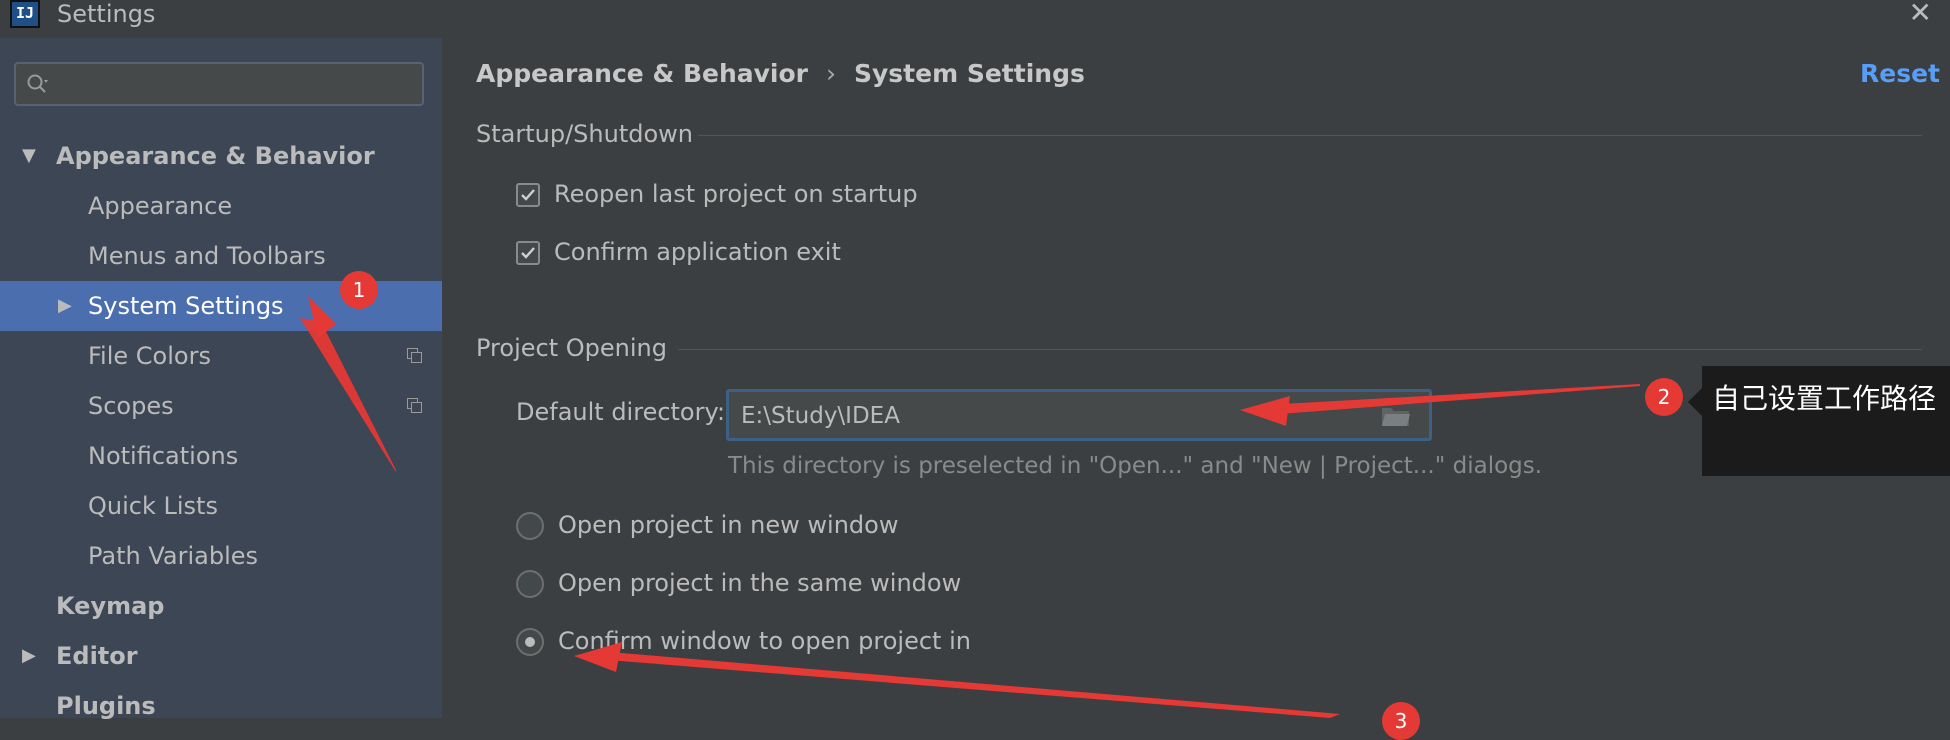  What do you see at coordinates (728, 525) in the screenshot?
I see `radio-label: Open project in new window` at bounding box center [728, 525].